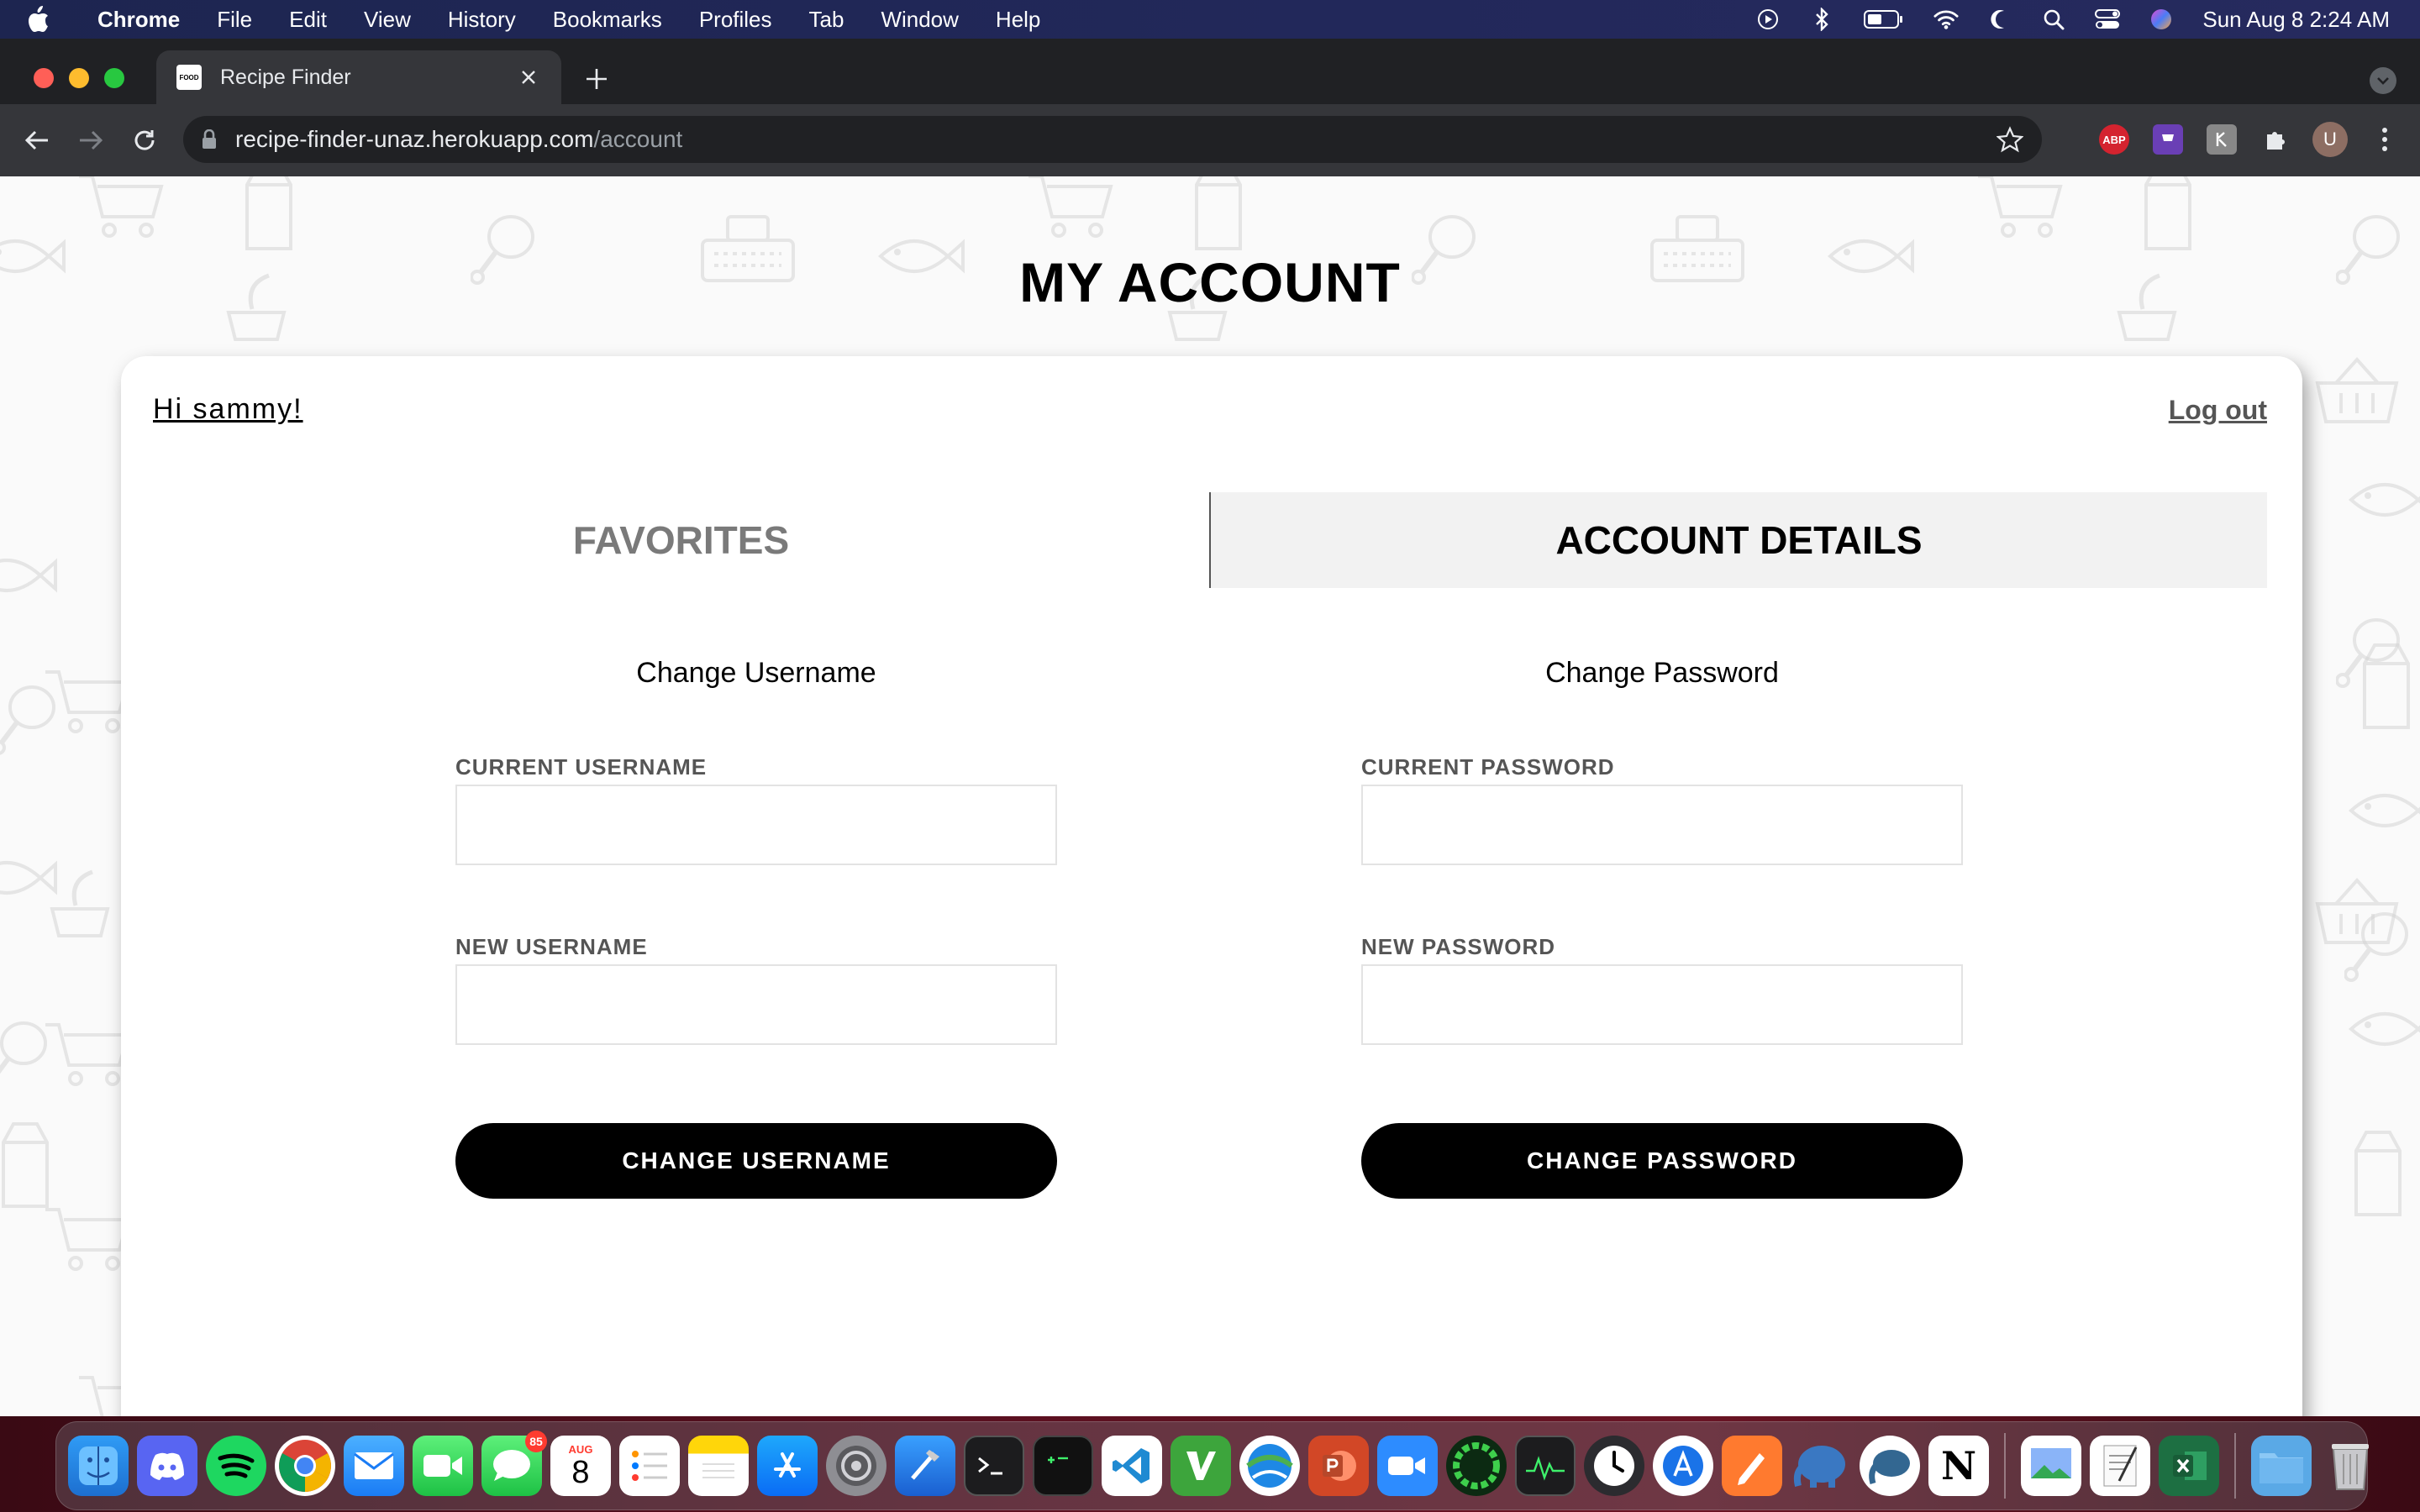 This screenshot has height=1512, width=2420. I want to click on bluetooth-icon, so click(1821, 19).